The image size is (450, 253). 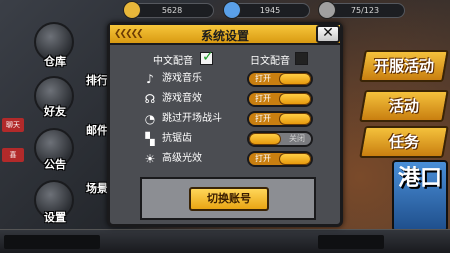 I want to click on music-note-icon: ♪, so click(x=150, y=79).